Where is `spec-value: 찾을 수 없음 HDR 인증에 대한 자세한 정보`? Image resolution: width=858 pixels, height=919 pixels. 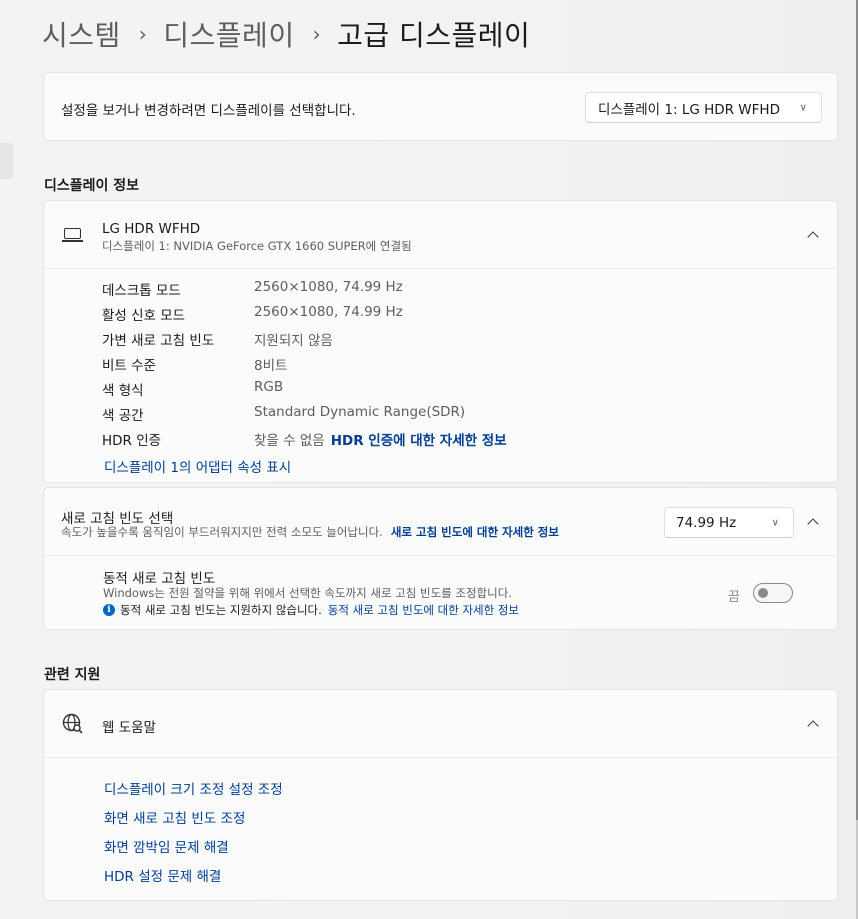
spec-value: 찾을 수 없음 HDR 인증에 대한 자세한 정보 is located at coordinates (380, 439).